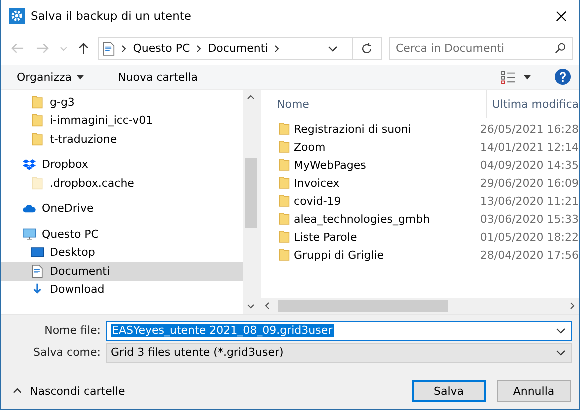 The image size is (580, 410). What do you see at coordinates (73, 330) in the screenshot?
I see `field-label: Nome file:` at bounding box center [73, 330].